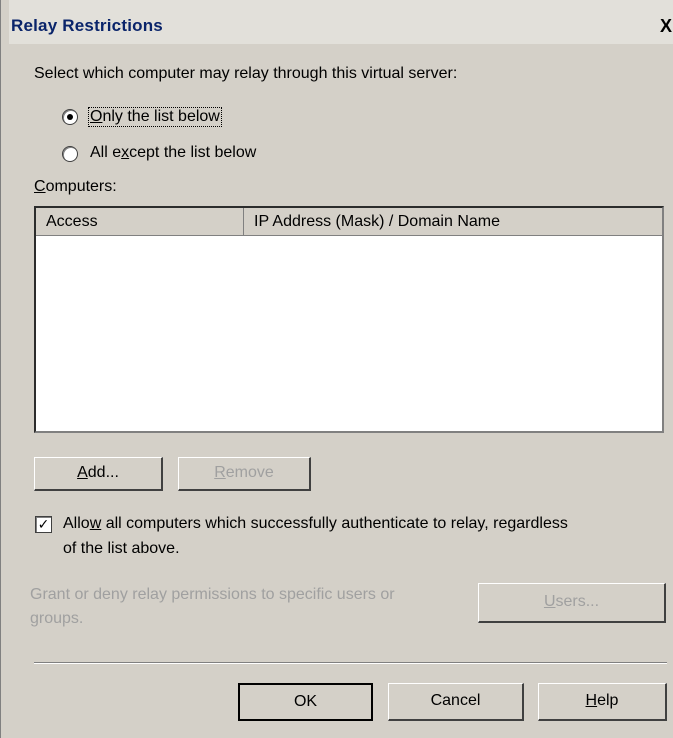  What do you see at coordinates (82, 472) in the screenshot?
I see `label-mnemonic: A` at bounding box center [82, 472].